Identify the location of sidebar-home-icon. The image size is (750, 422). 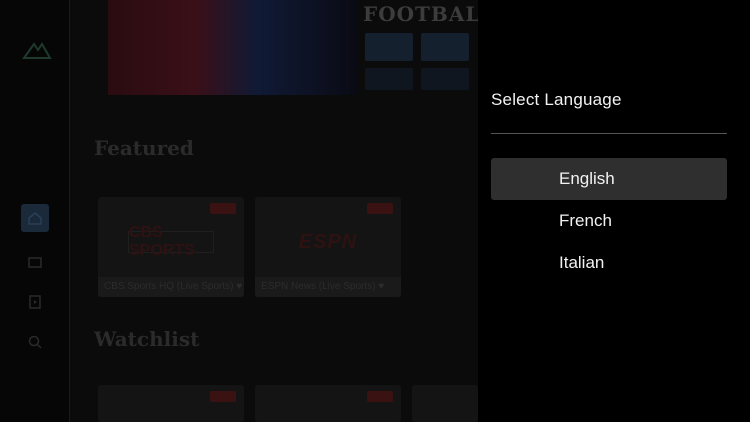
(35, 218).